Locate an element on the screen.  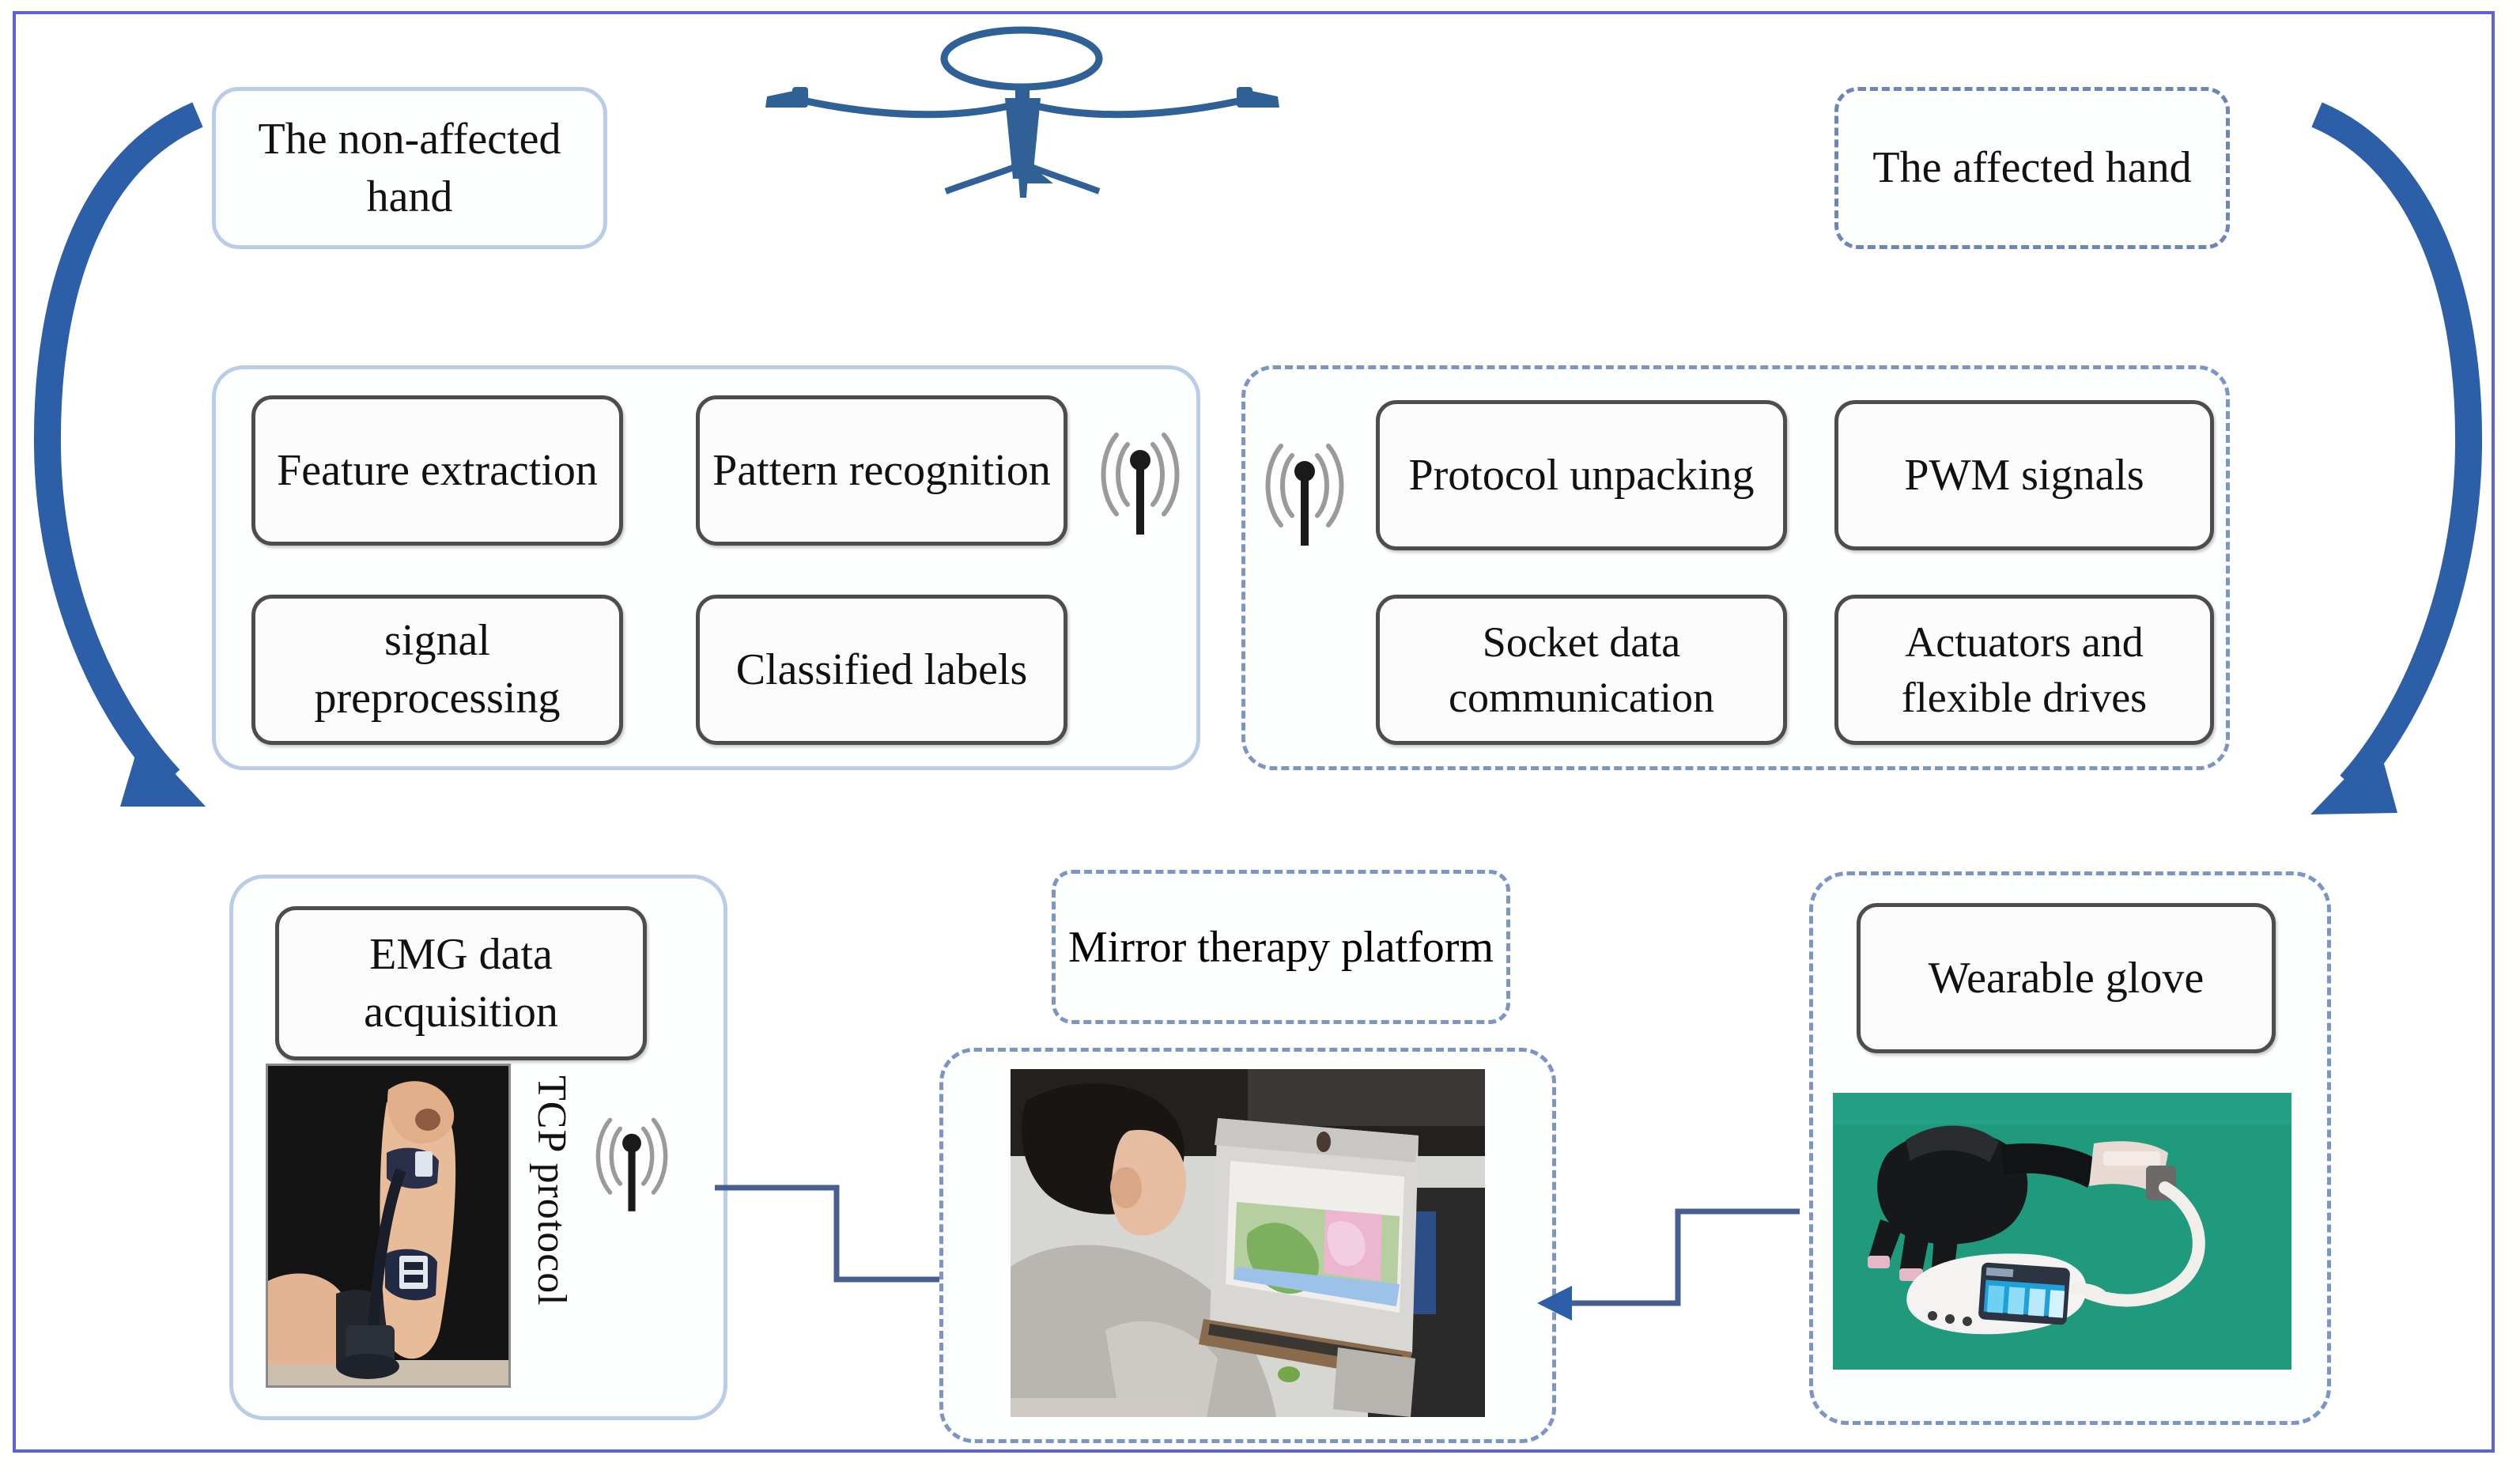
tcp-protocol-label: TCP protocol is located at coordinates (551, 1190).